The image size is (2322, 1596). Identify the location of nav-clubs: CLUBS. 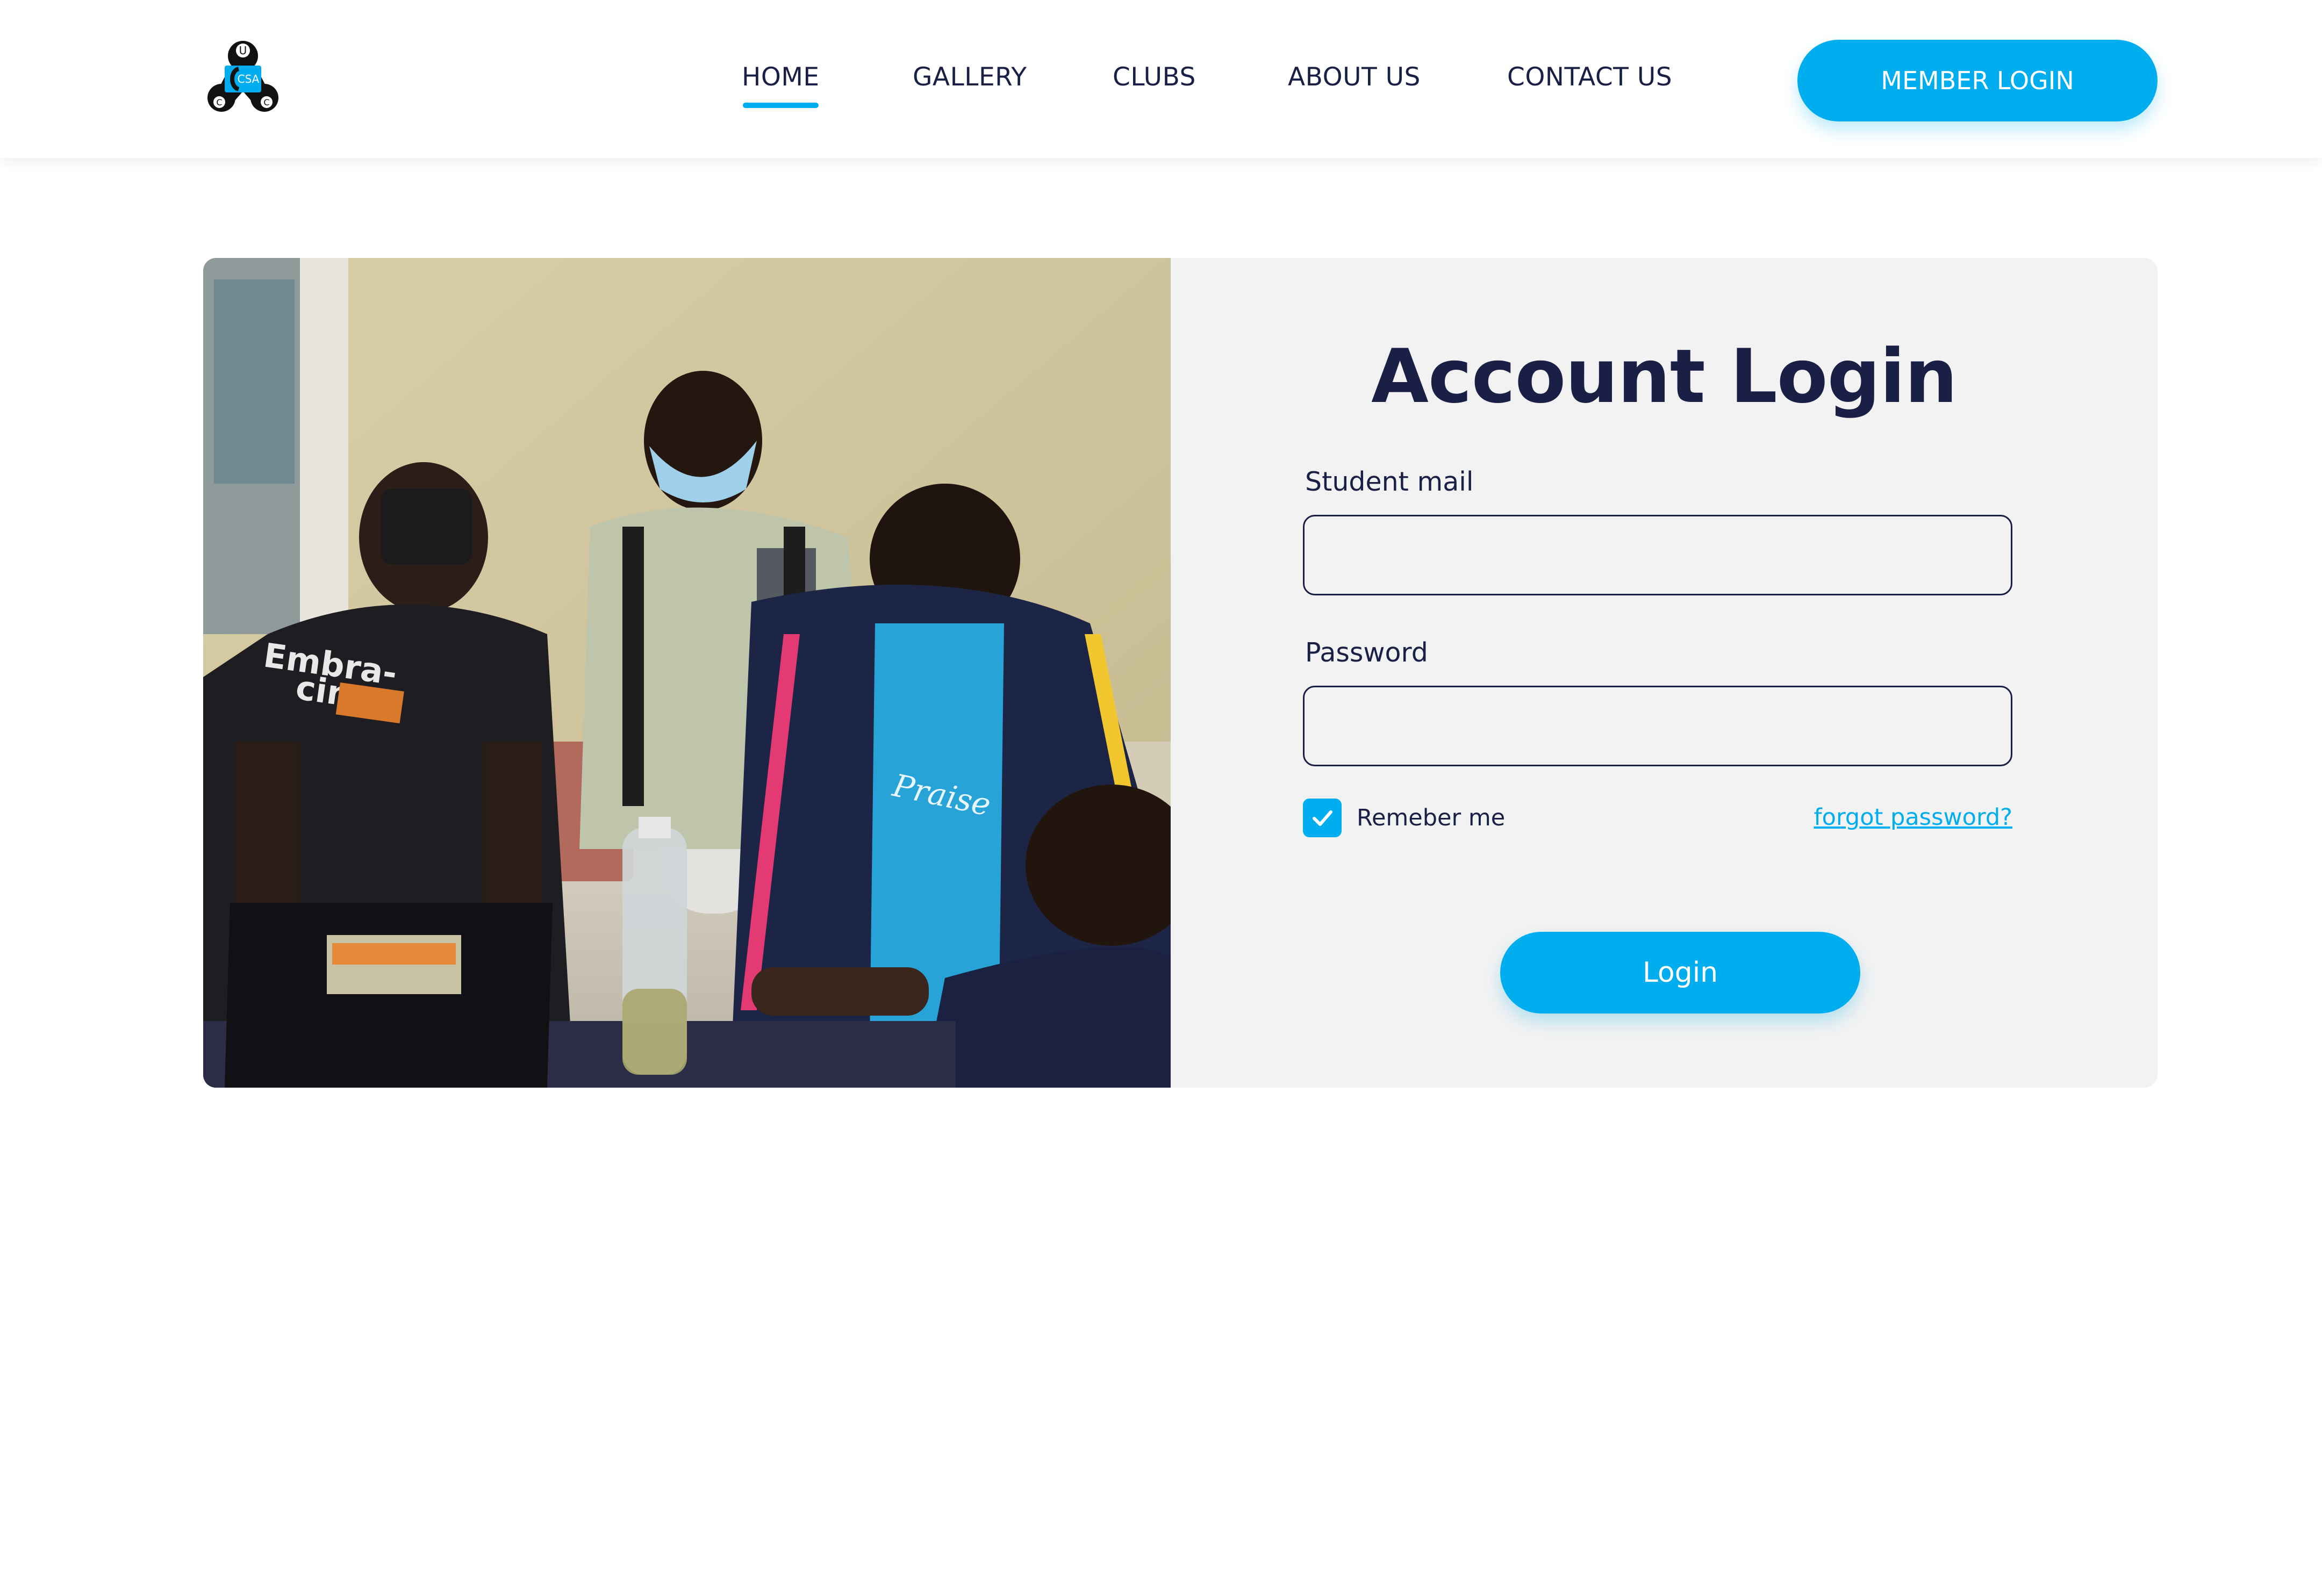
(1154, 77).